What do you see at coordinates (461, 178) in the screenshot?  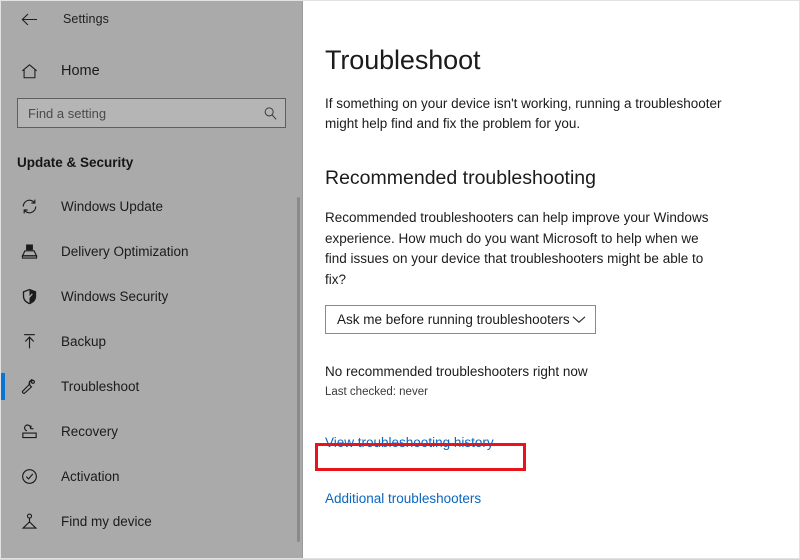 I see `section-heading: Recommended troubleshooting` at bounding box center [461, 178].